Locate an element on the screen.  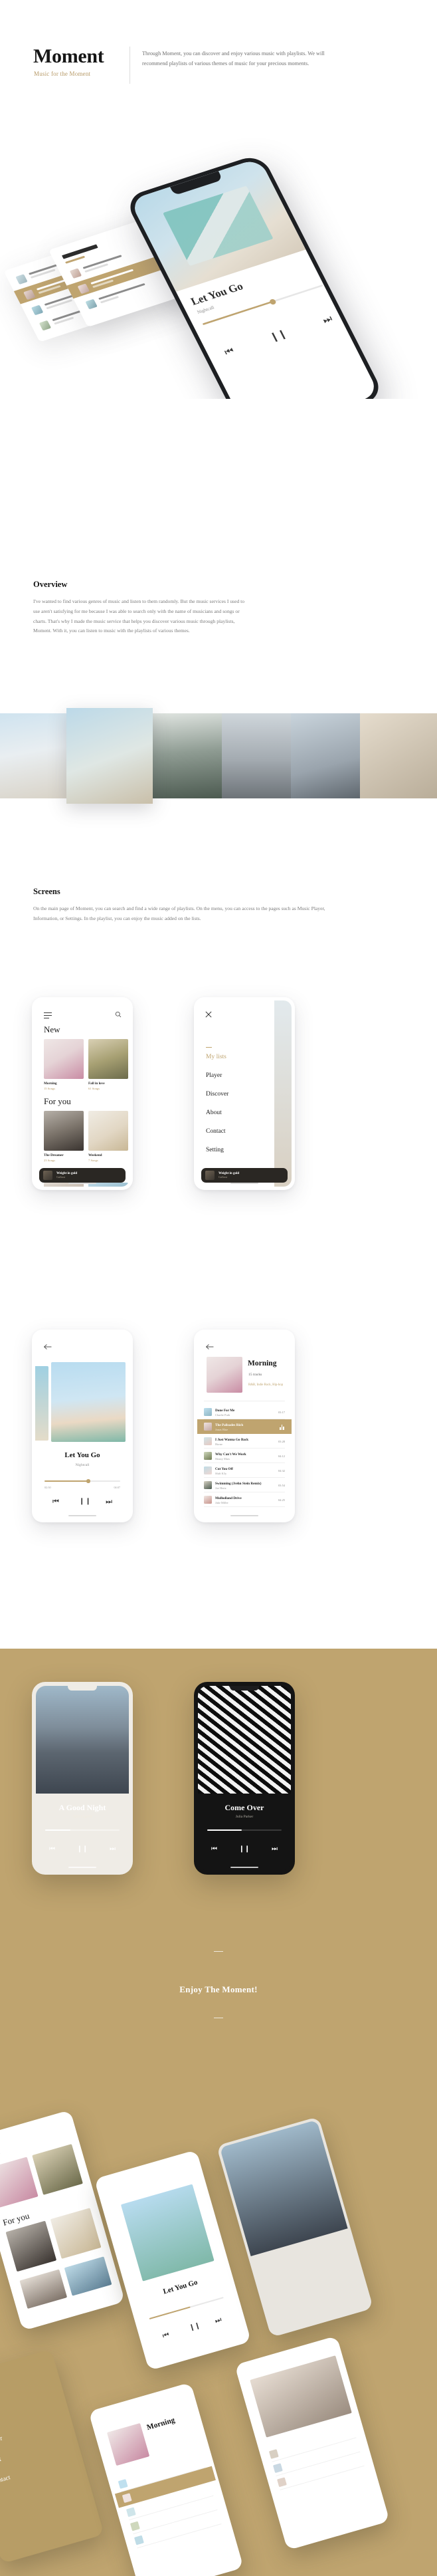
playlist-cover-art is located at coordinates (224, 1375).